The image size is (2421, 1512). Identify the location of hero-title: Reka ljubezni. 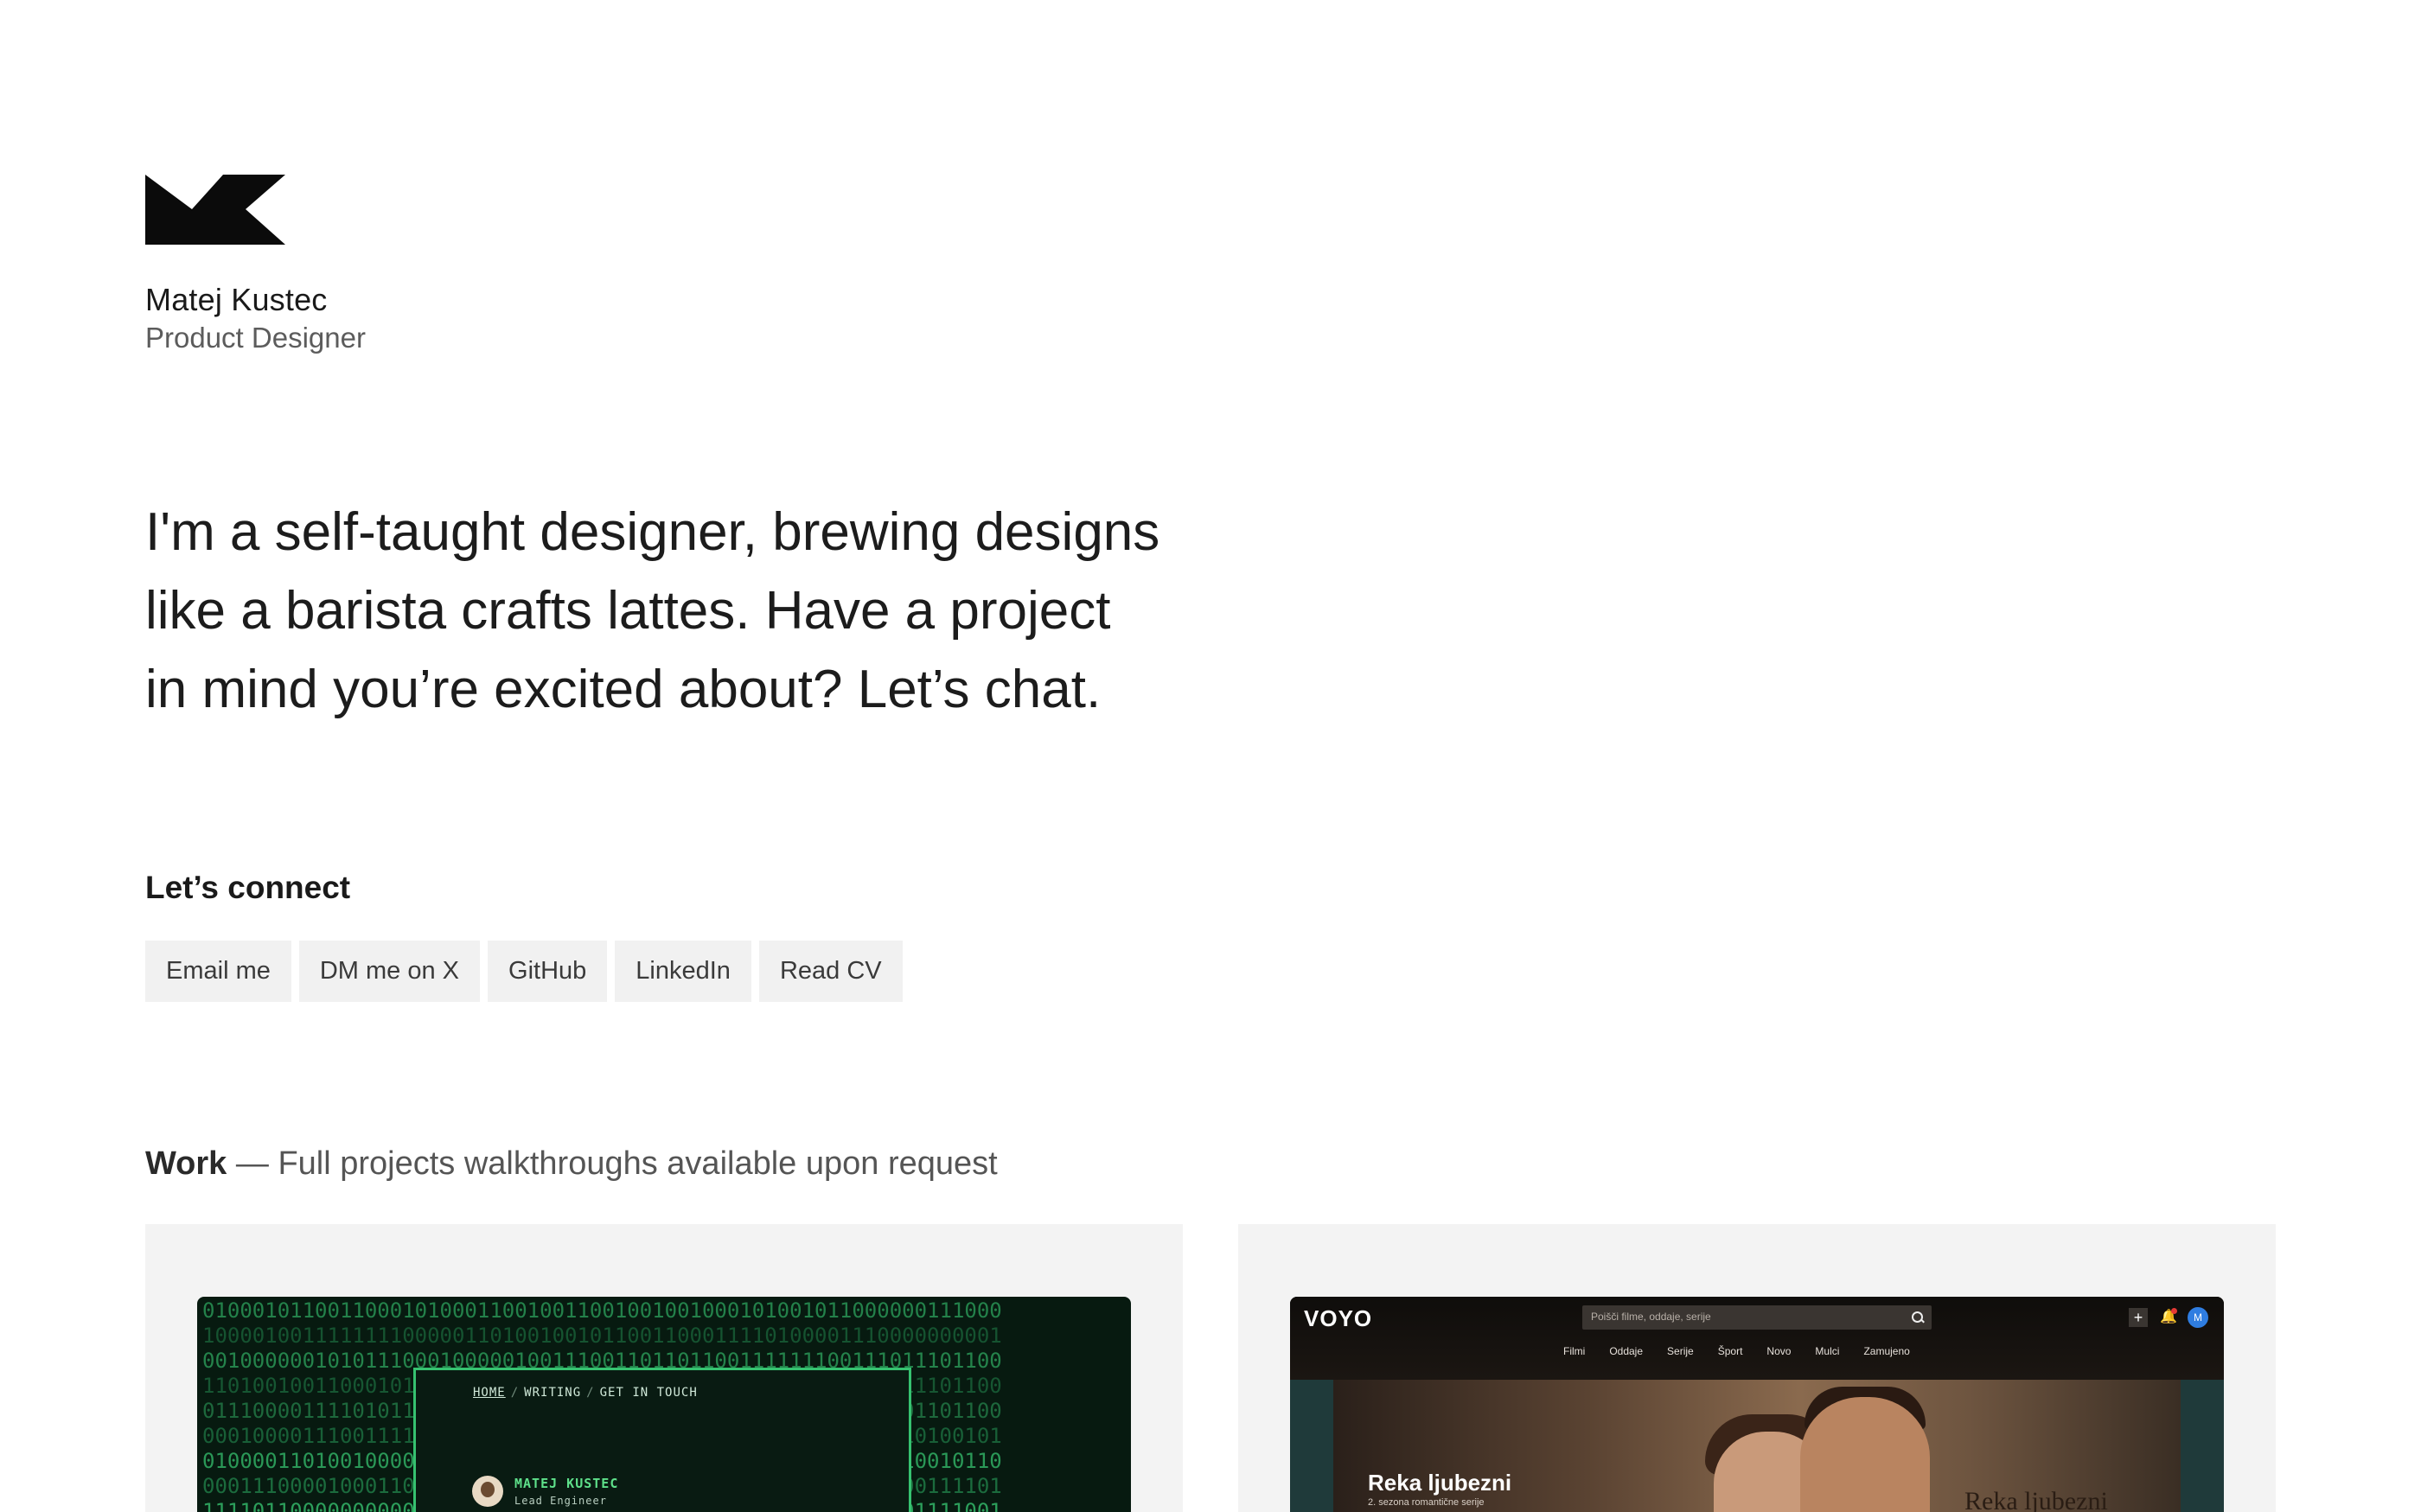
(1440, 1483).